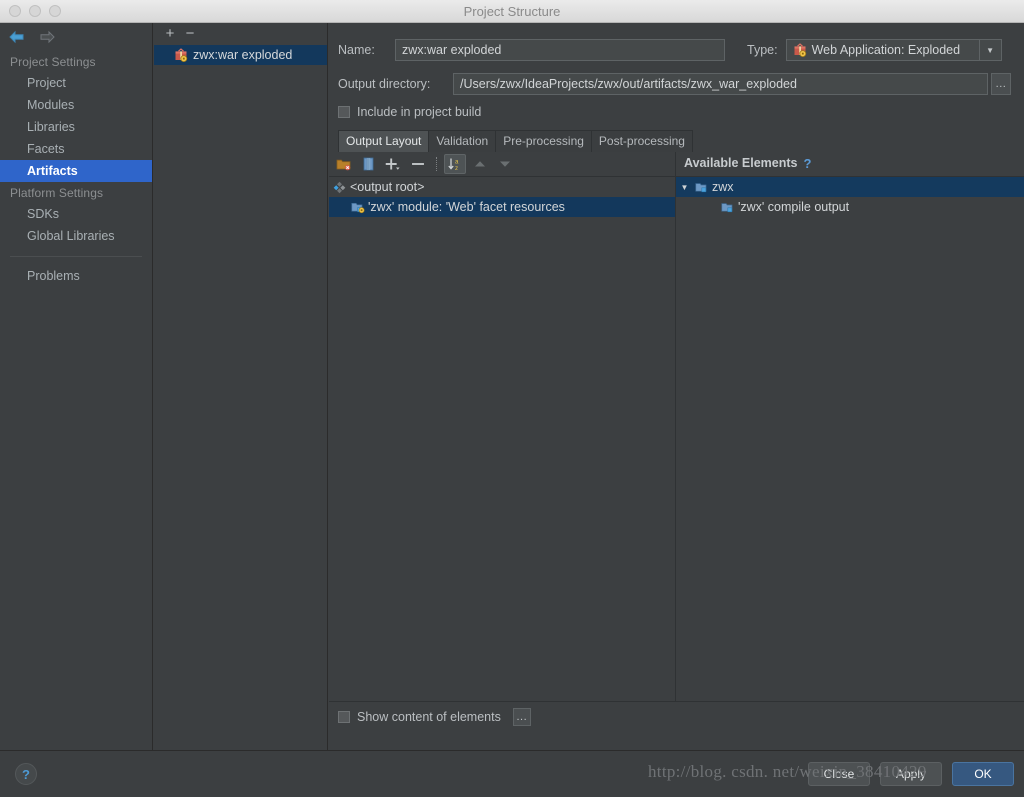 This screenshot has width=1024, height=797. Describe the element at coordinates (53, 62) in the screenshot. I see `sidebar-section-project-settings: Project Settings` at that location.